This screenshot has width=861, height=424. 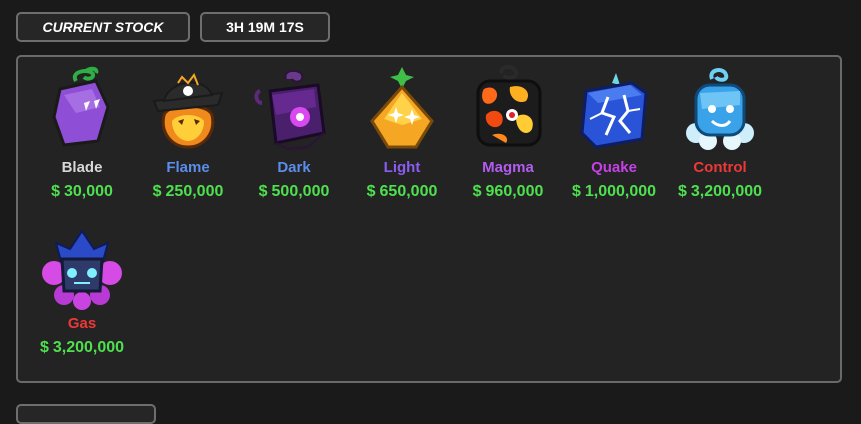 I want to click on fruit-name: Light, so click(x=402, y=167).